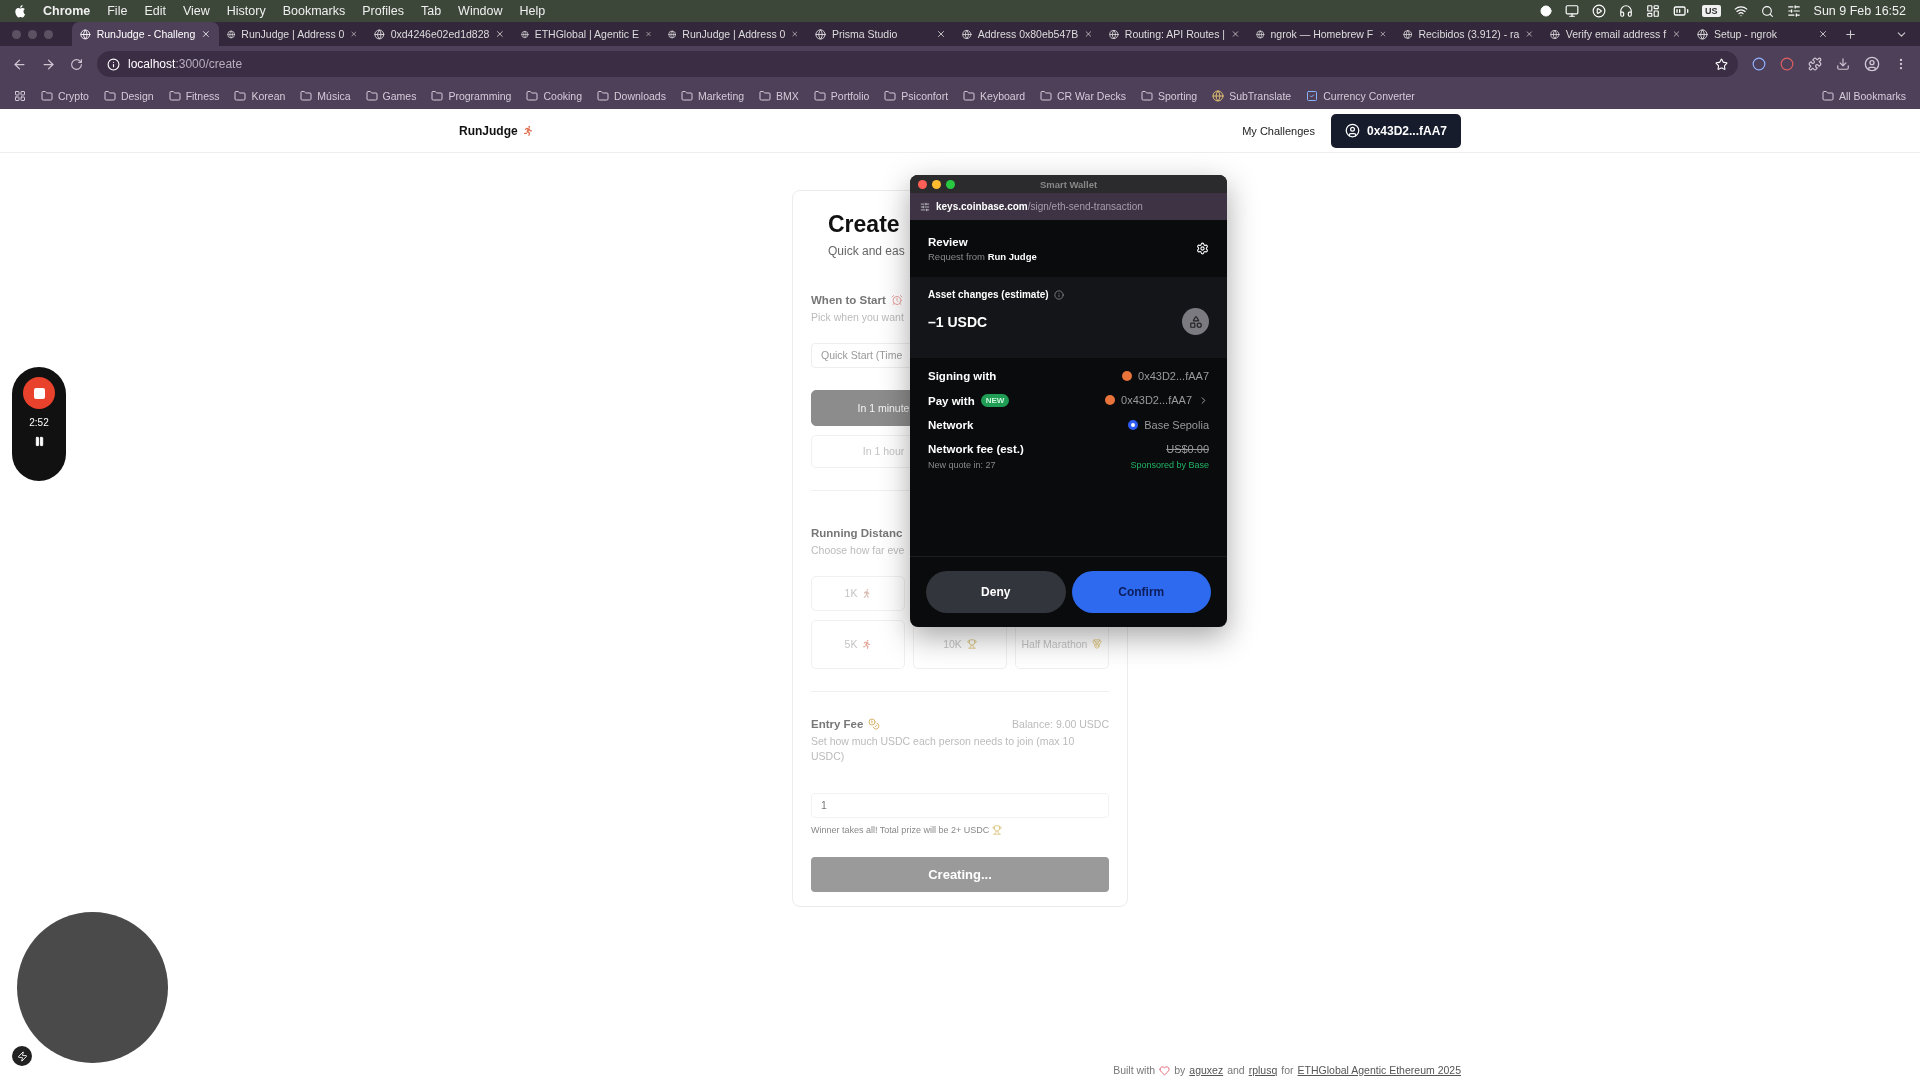  Describe the element at coordinates (874, 723) in the screenshot. I see `coins-icon` at that location.